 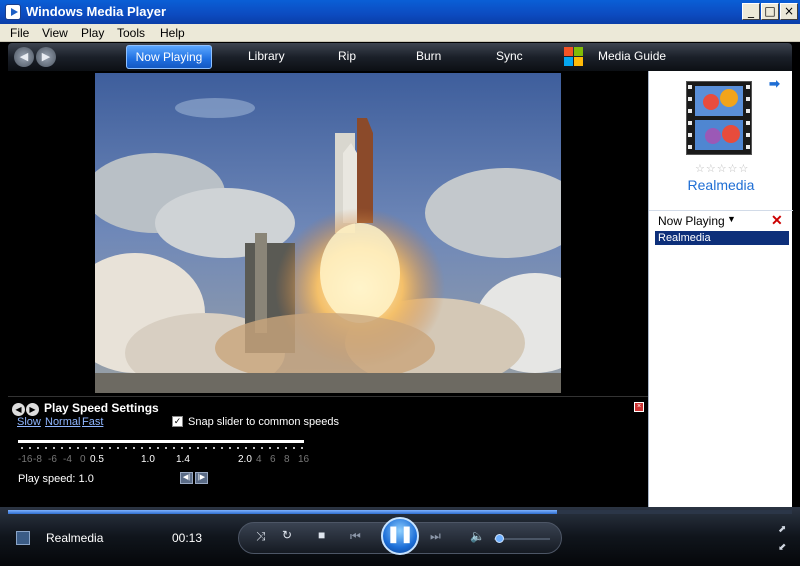 What do you see at coordinates (46, 57) in the screenshot?
I see `forward-arrow-icon: ▶` at bounding box center [46, 57].